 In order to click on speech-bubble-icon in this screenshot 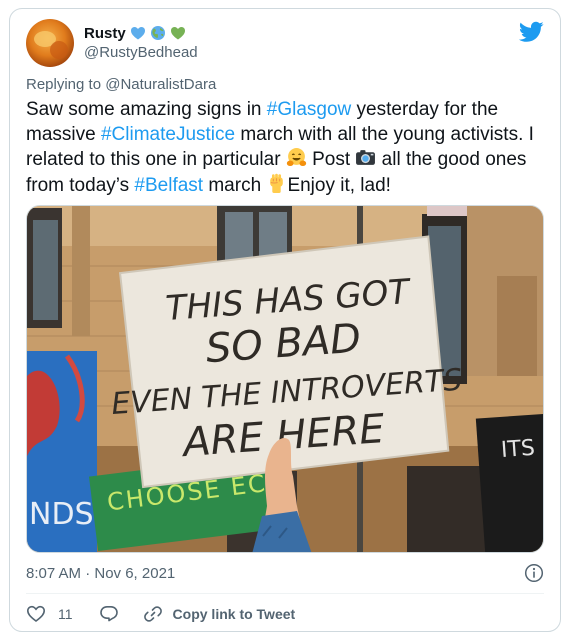, I will do `click(108, 614)`.